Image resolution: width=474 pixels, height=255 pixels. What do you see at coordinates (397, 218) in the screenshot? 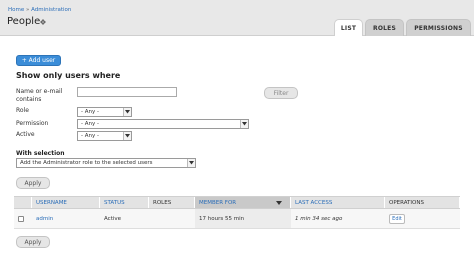
I see `edit-button: Edit` at bounding box center [397, 218].